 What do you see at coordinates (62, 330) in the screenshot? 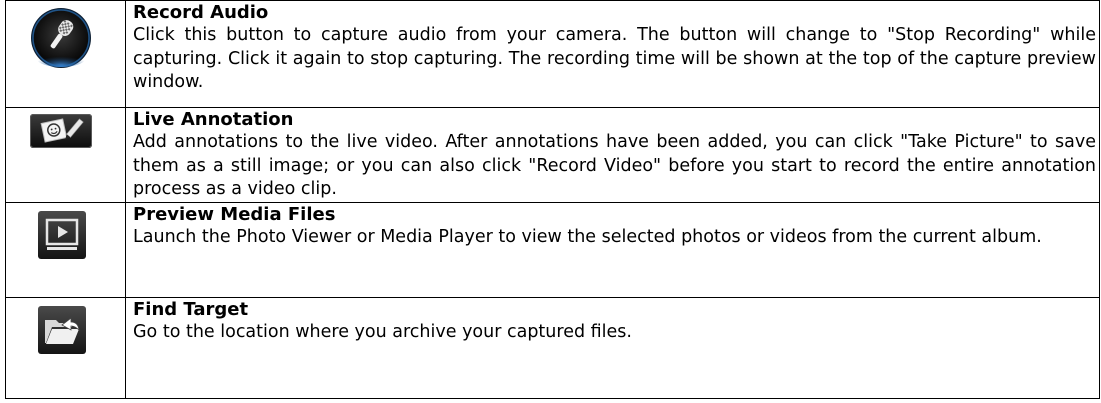
I see `folder-open-icon` at bounding box center [62, 330].